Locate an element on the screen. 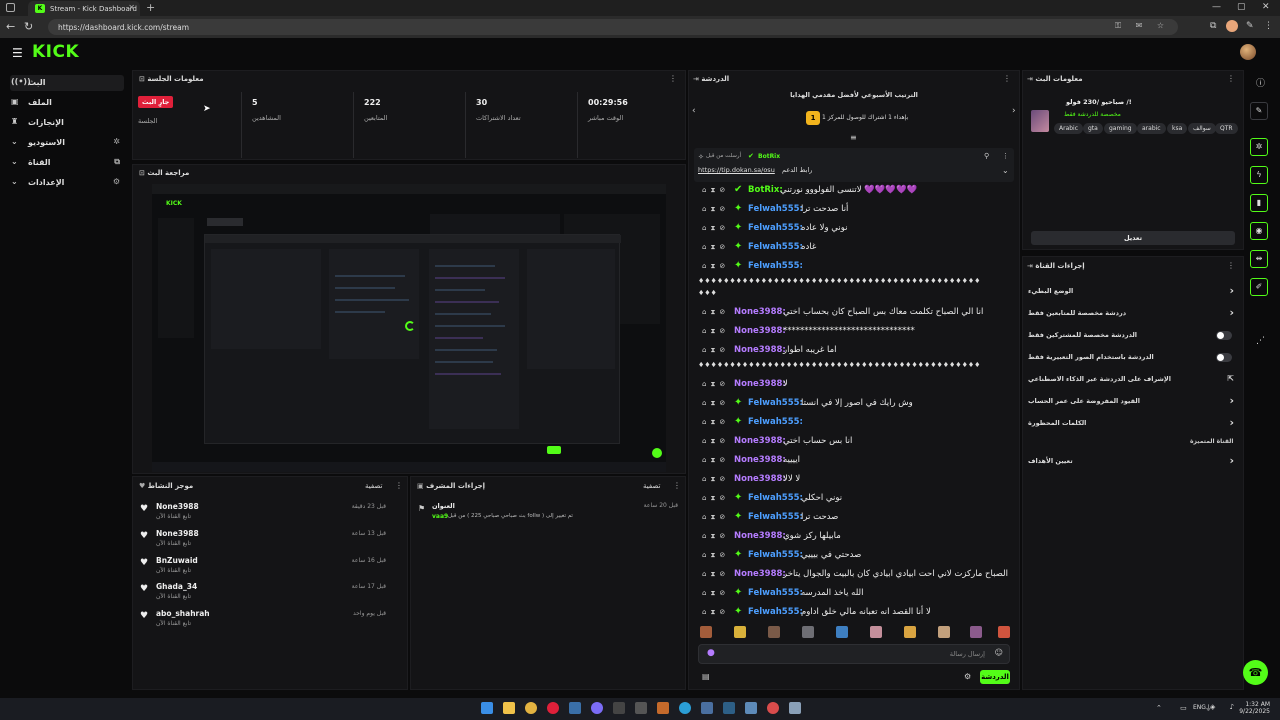 Image resolution: width=1280 pixels, height=720 pixels. chat-username: BotRix: is located at coordinates (765, 190).